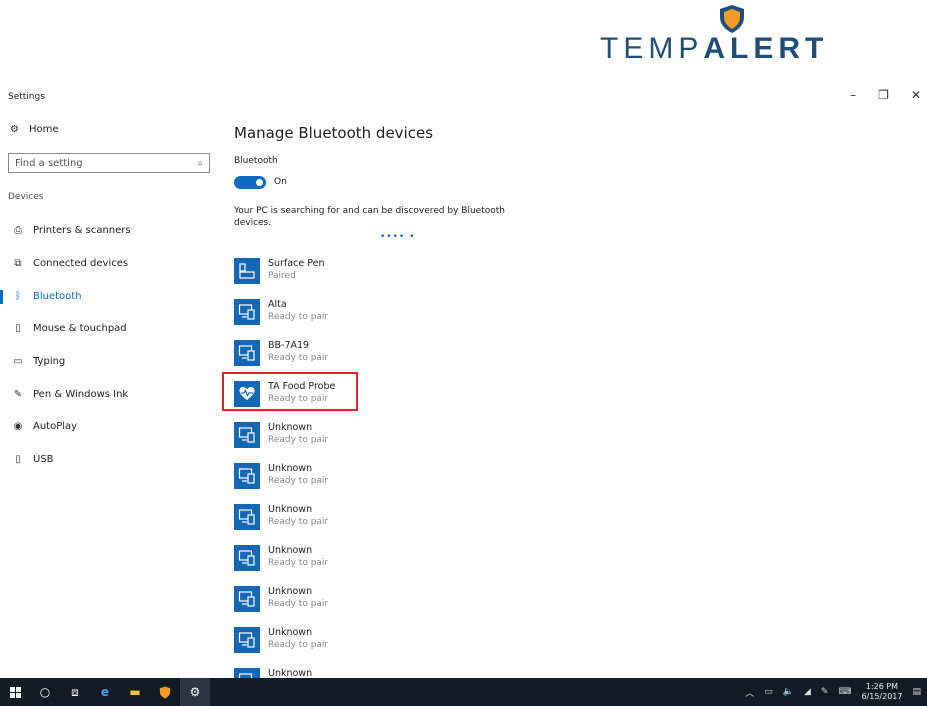 This screenshot has width=927, height=706. What do you see at coordinates (34, 129) in the screenshot?
I see `sidebar-home: ⚙ Home` at bounding box center [34, 129].